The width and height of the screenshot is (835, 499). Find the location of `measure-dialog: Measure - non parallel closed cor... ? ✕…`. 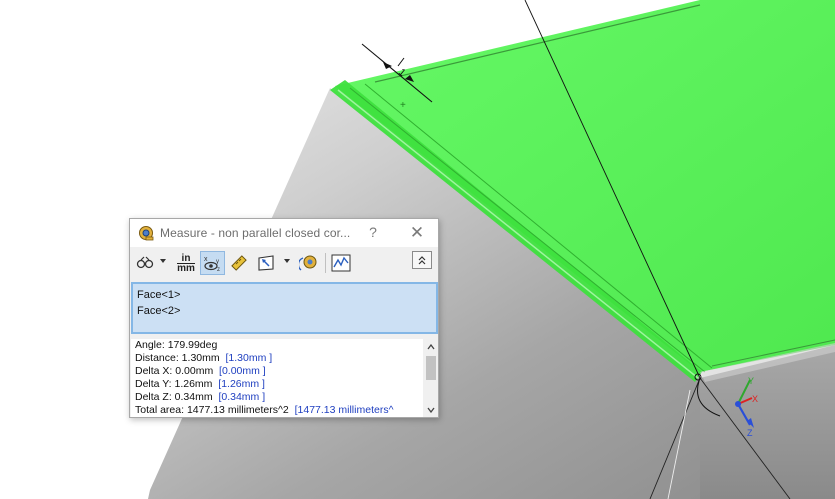

measure-dialog: Measure - non parallel closed cor... ? ✕… is located at coordinates (284, 318).